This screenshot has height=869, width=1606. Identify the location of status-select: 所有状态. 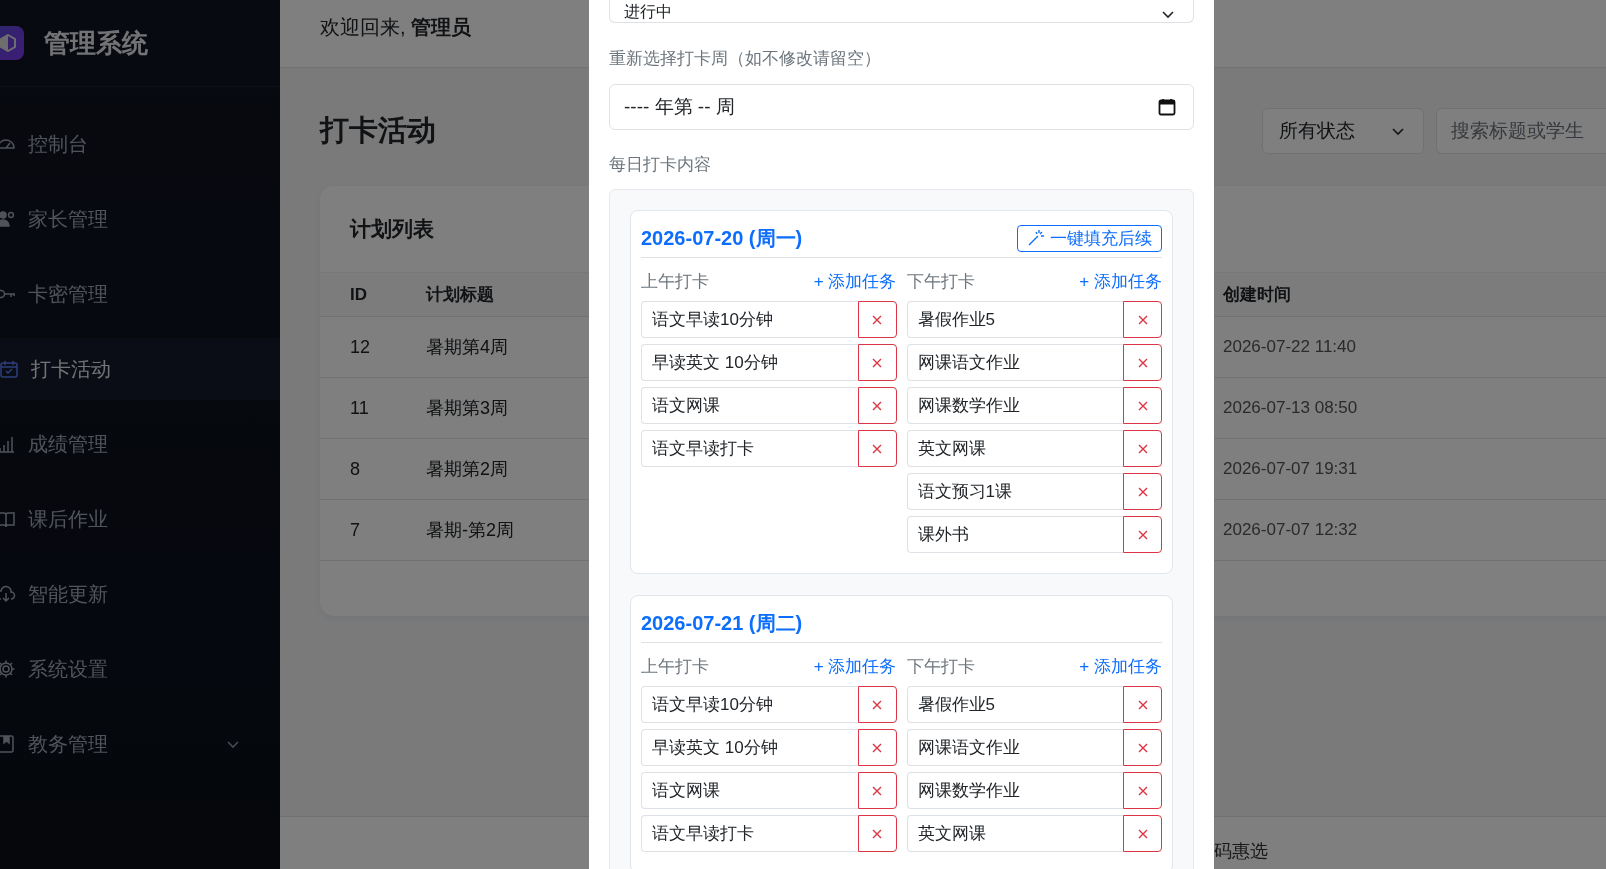
(1343, 131).